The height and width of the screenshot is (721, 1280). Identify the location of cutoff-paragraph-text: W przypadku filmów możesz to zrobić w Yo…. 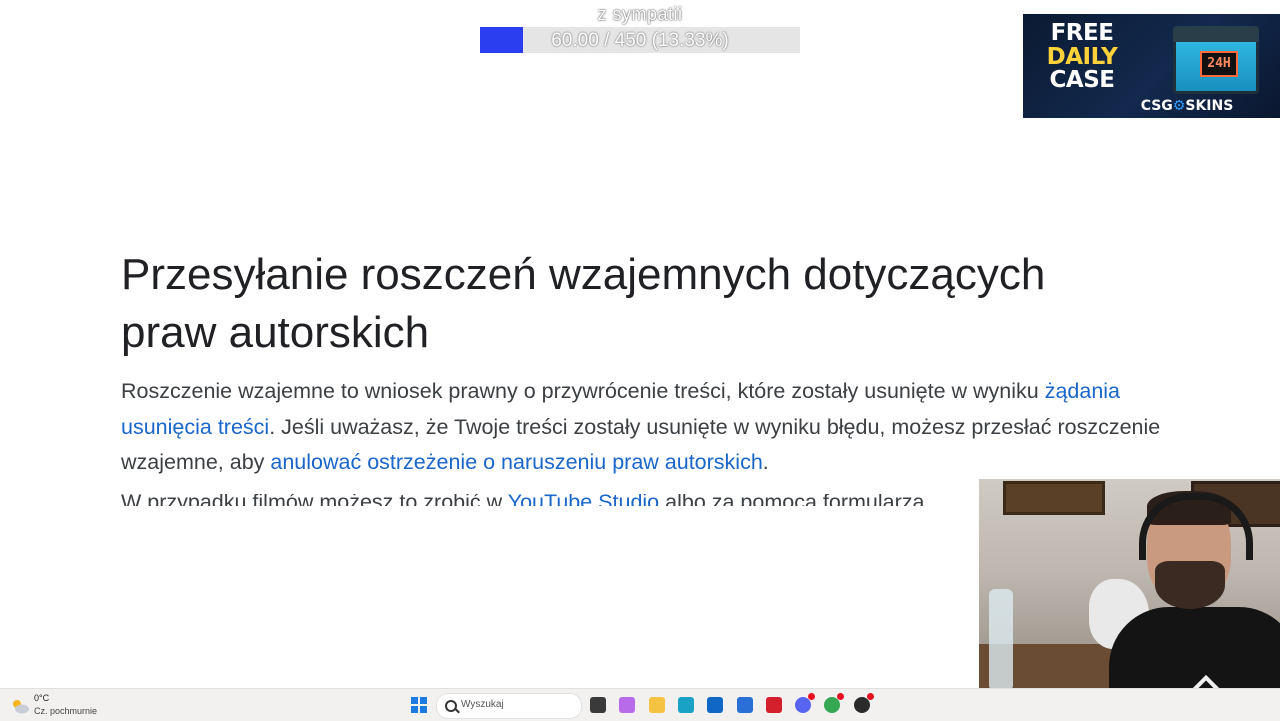
(522, 500).